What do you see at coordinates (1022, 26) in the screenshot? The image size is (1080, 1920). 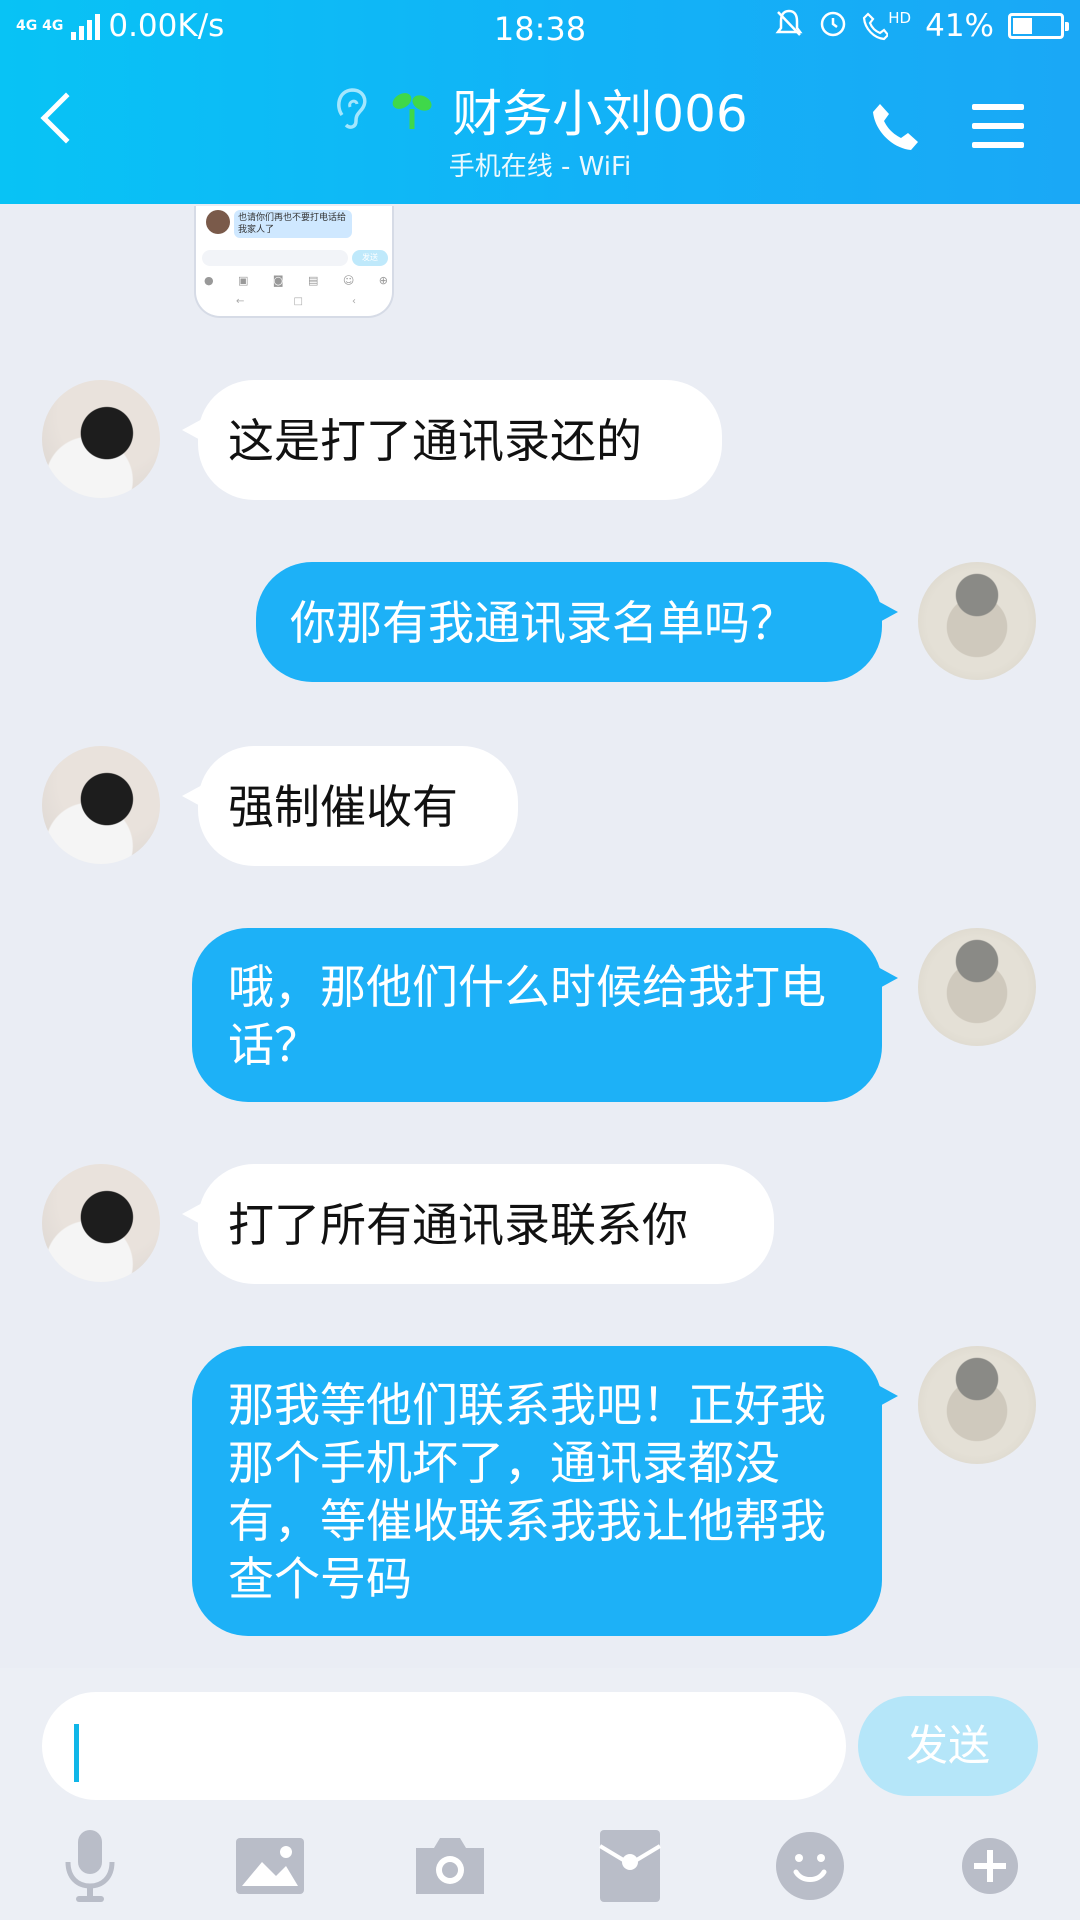 I see `battery-fill` at bounding box center [1022, 26].